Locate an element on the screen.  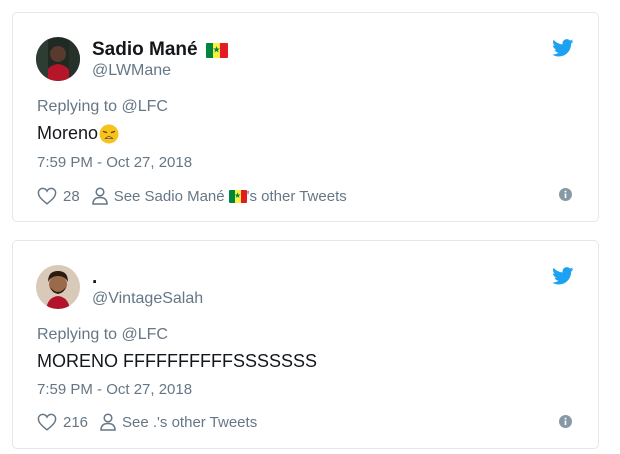
tweet-text: MORENO FFFFFFFFFFSSSSSSS is located at coordinates (177, 361).